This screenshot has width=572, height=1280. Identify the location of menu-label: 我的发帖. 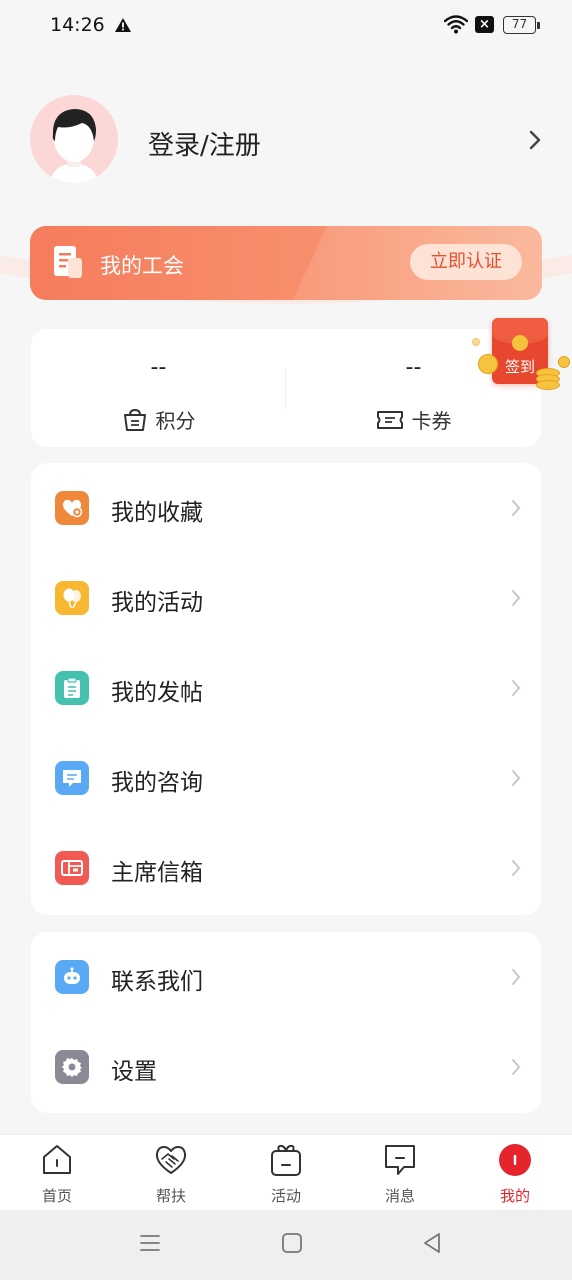
(157, 693).